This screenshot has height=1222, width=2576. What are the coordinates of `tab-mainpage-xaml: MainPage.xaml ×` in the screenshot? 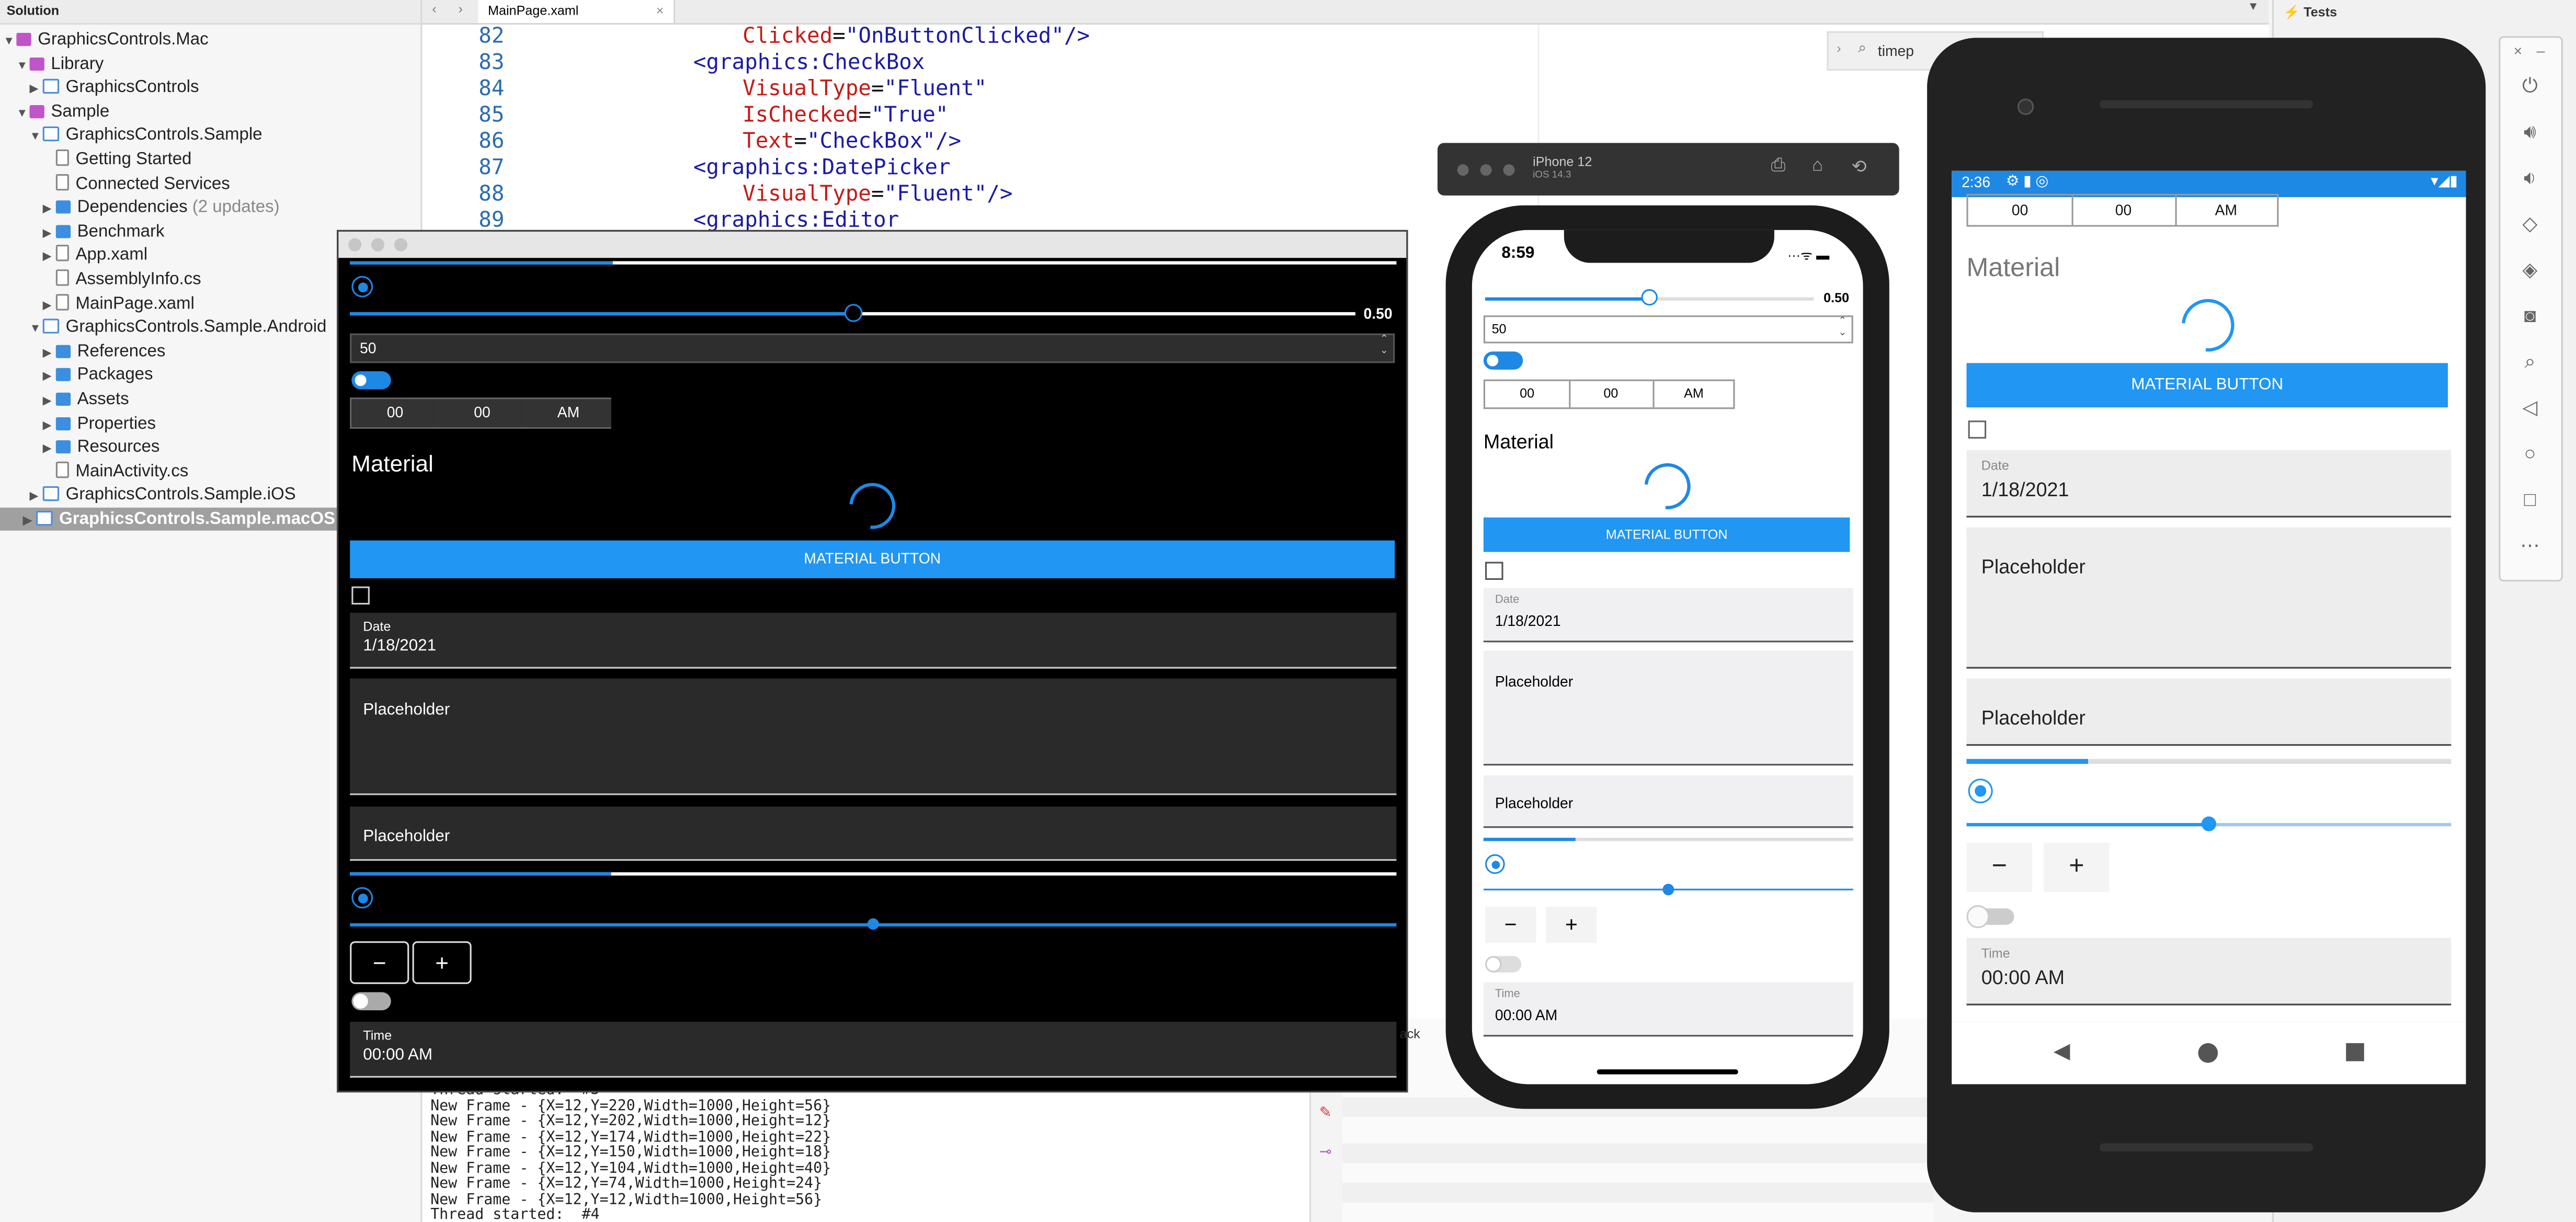 It's located at (577, 11).